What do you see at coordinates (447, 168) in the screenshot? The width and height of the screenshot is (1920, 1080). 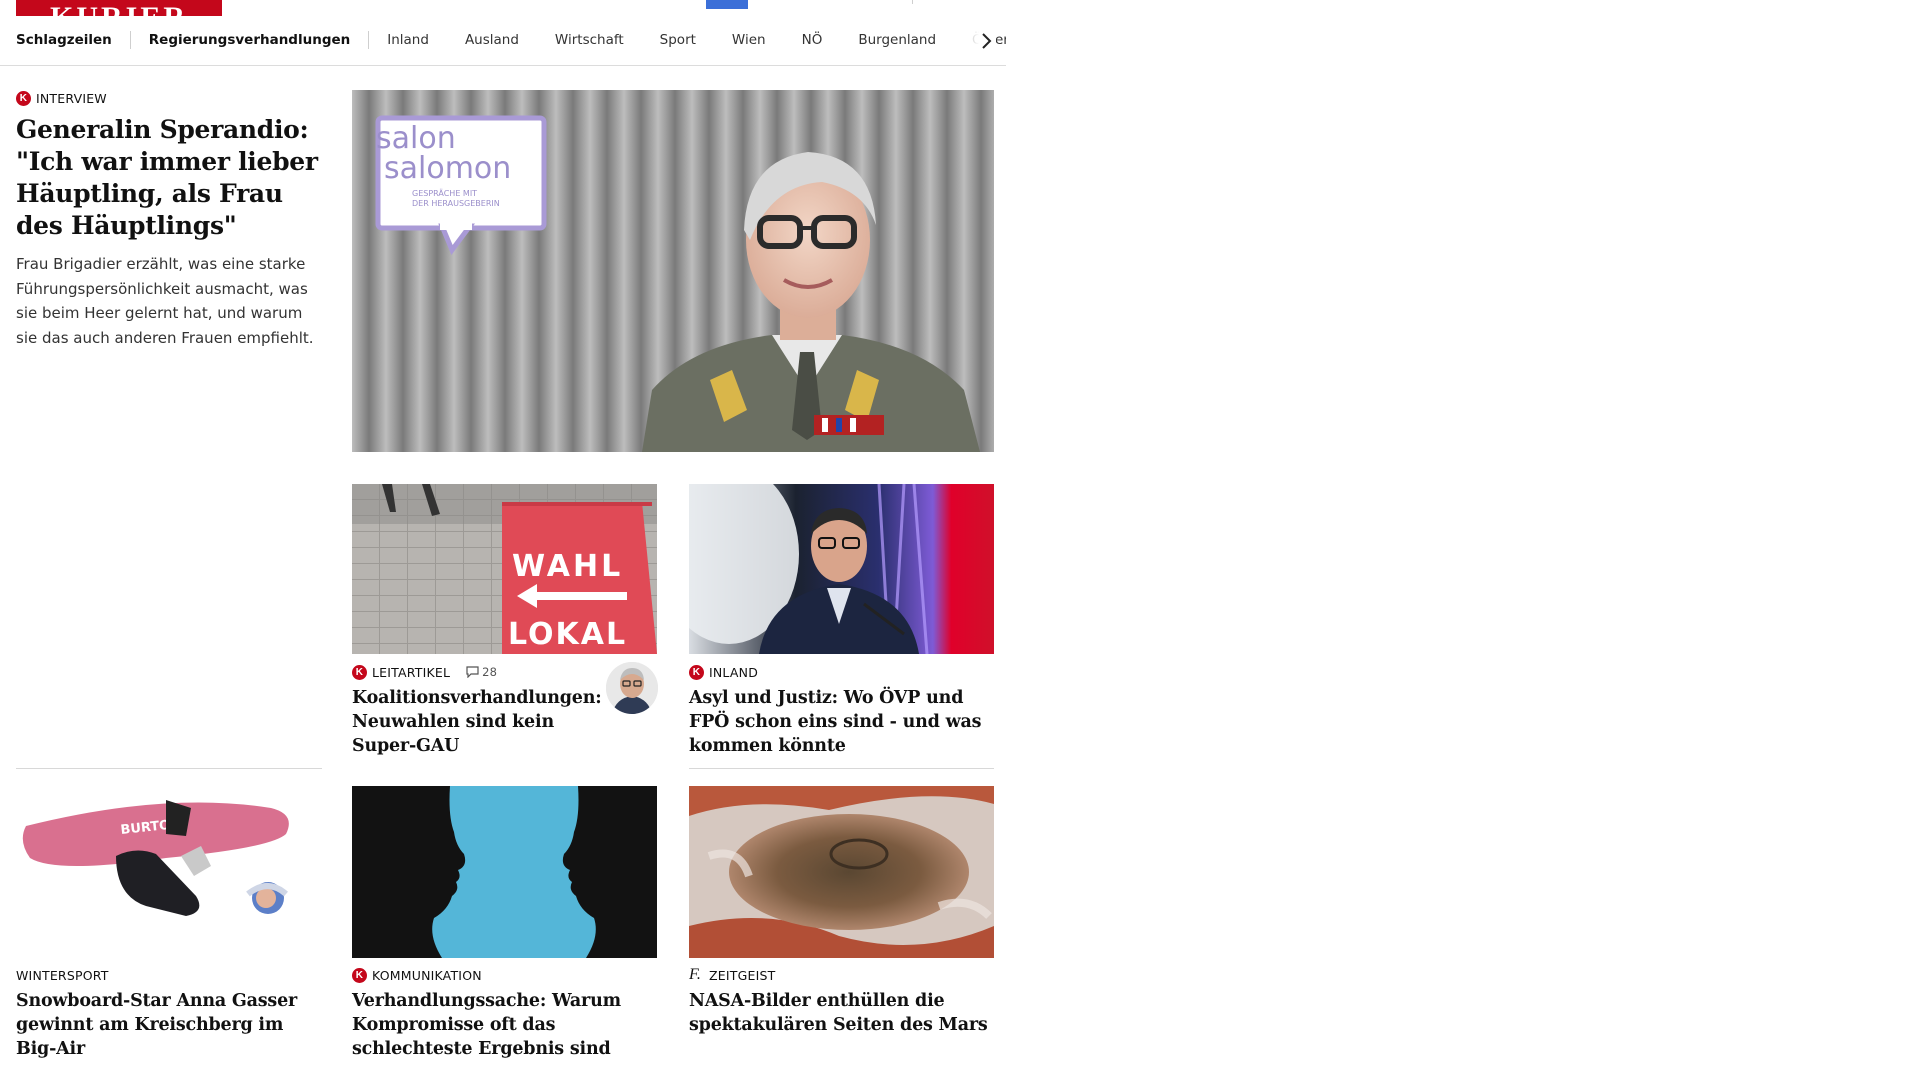 I see `svg-text: salomon` at bounding box center [447, 168].